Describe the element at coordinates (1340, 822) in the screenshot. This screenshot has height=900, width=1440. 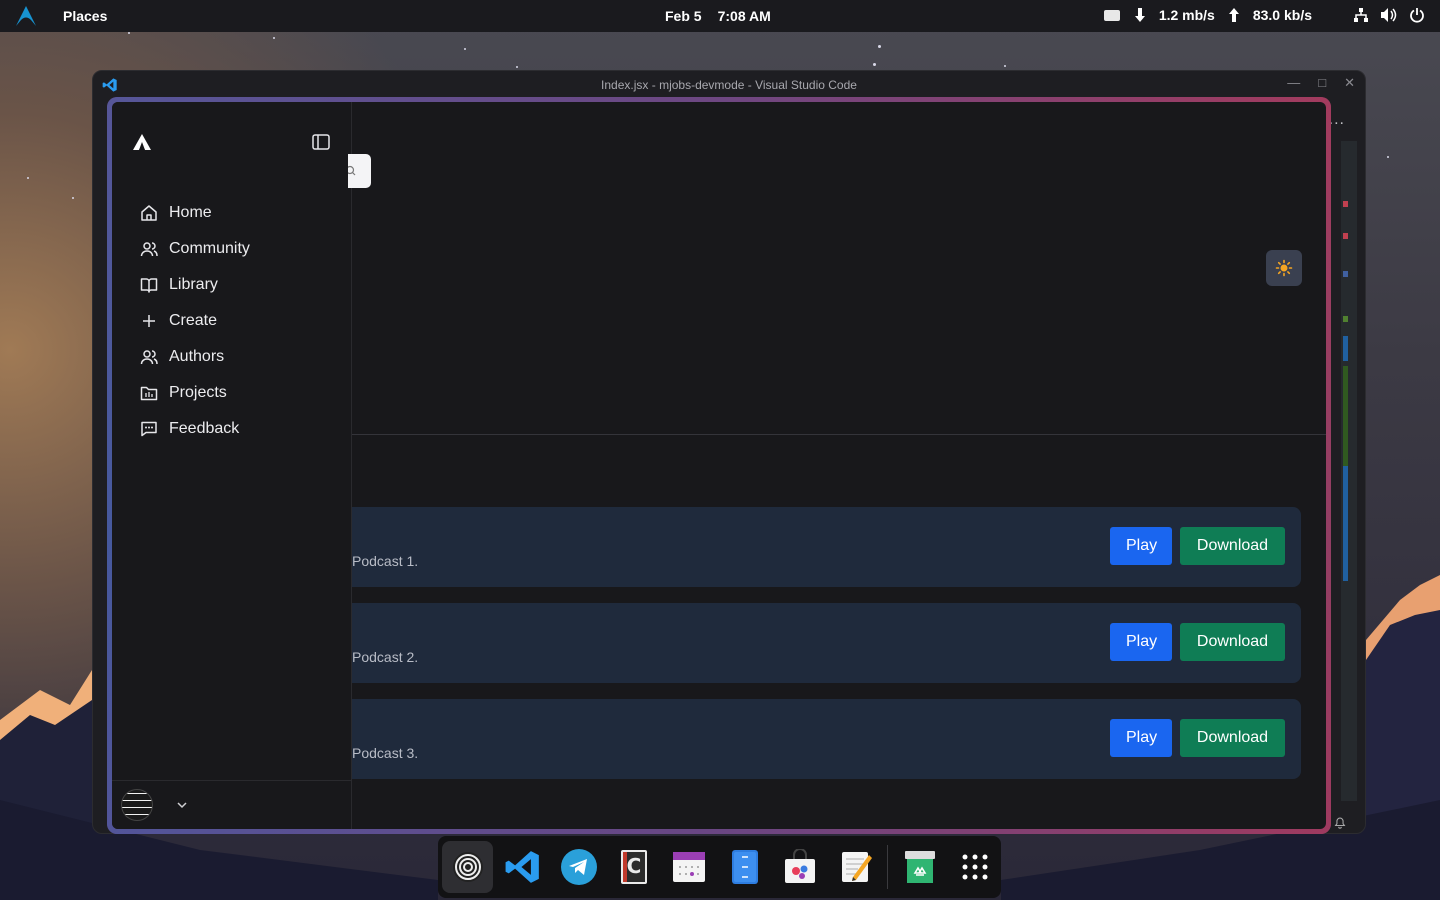
I see `notification-bell-icon` at that location.